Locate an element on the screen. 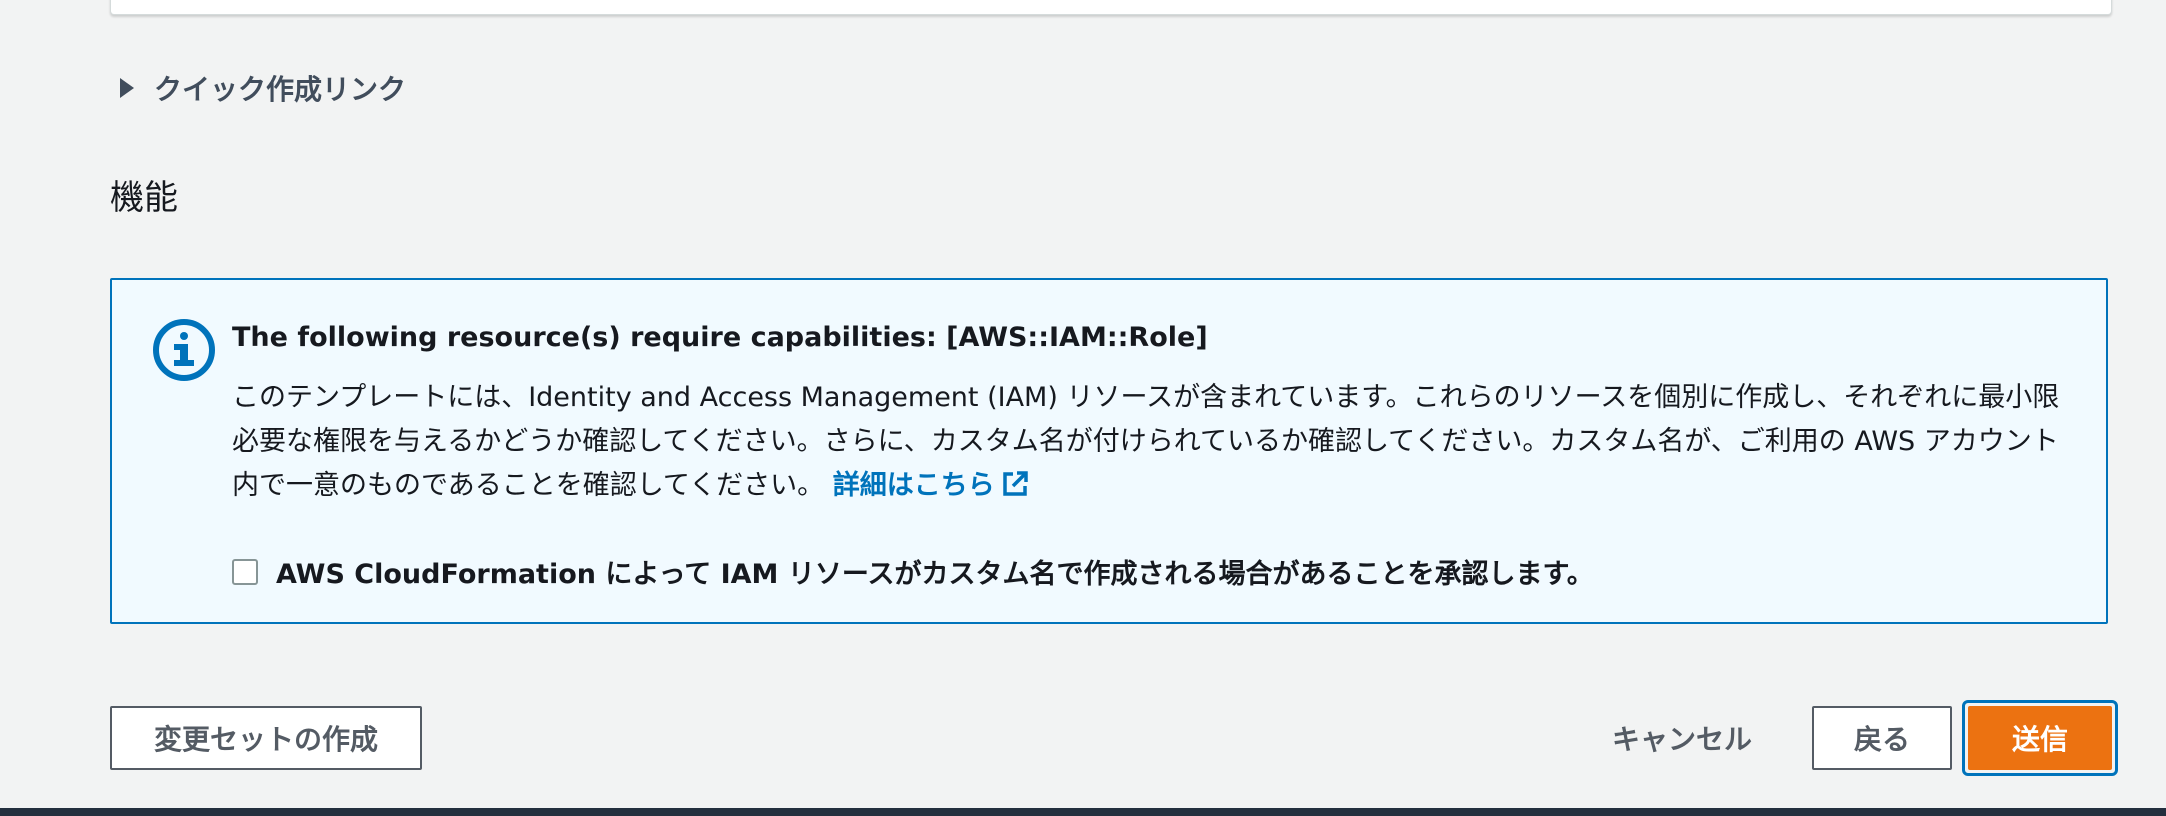 The image size is (2166, 816). learn-more-label: 詳細はこちら is located at coordinates (913, 485).